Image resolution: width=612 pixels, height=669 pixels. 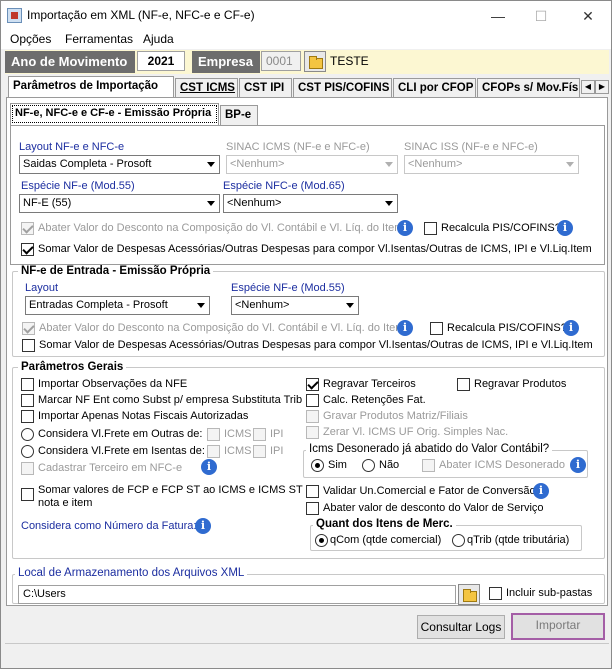 I want to click on entrada-layout-select: Entradas Completa - Prosoft, so click(x=117, y=305).